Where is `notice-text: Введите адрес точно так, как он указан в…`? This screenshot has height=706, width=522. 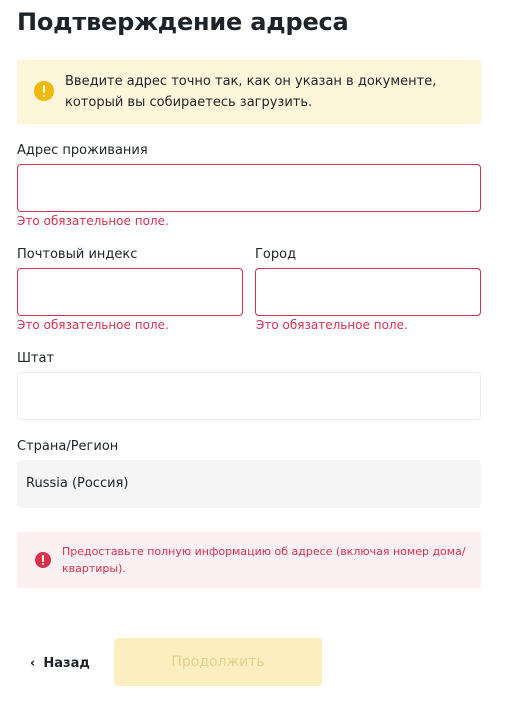
notice-text: Введите адрес точно так, как он указан в… is located at coordinates (265, 92).